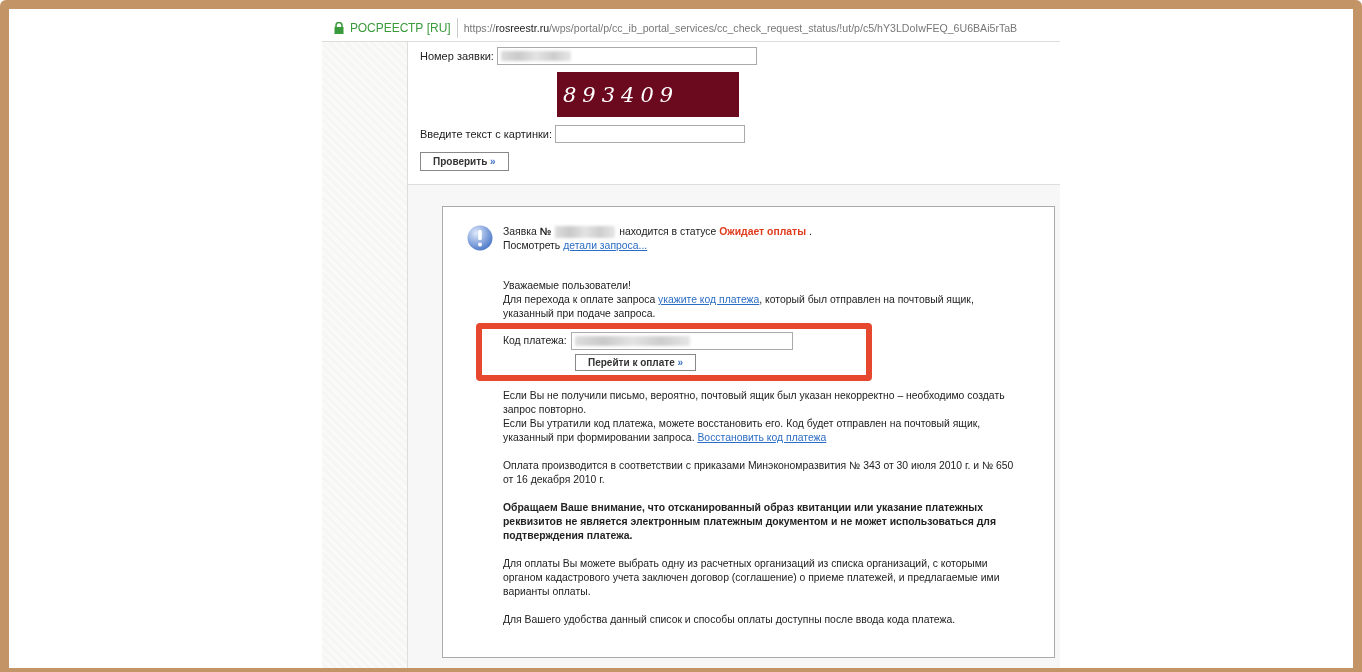  What do you see at coordinates (759, 473) in the screenshot?
I see `legal-text: Оплата производится в соответствии с приказами Минэкономразвития № 343 от 30 июля 2010 г. и № 650 от 16 декабря 2010 г.` at bounding box center [759, 473].